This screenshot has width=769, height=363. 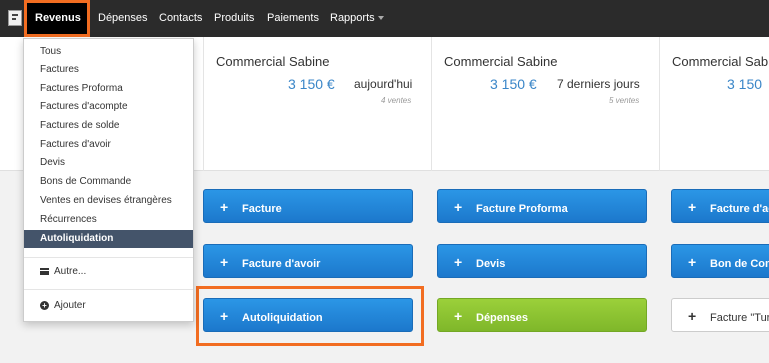 What do you see at coordinates (44, 305) in the screenshot?
I see `plus-circle-icon: +` at bounding box center [44, 305].